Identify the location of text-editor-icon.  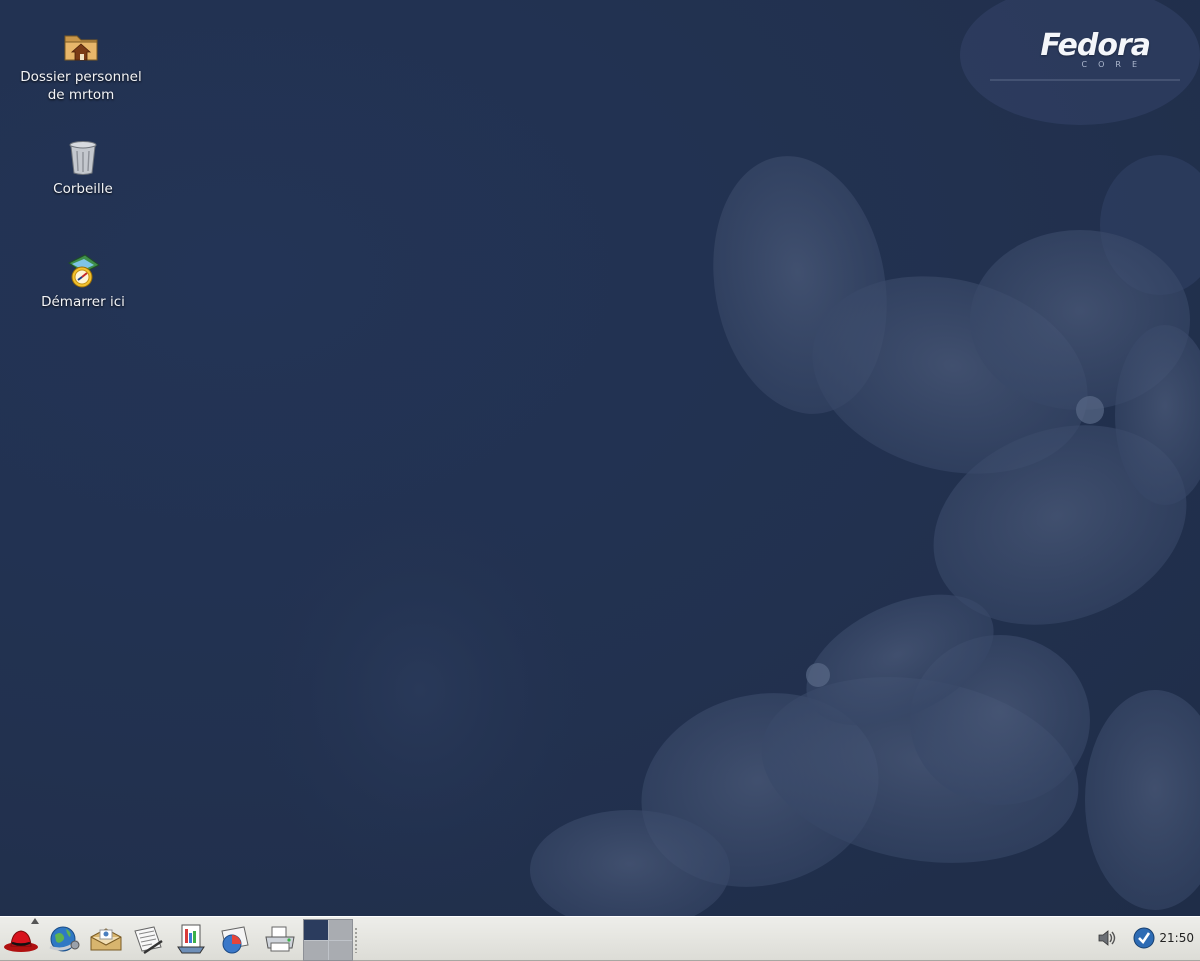
(148, 940).